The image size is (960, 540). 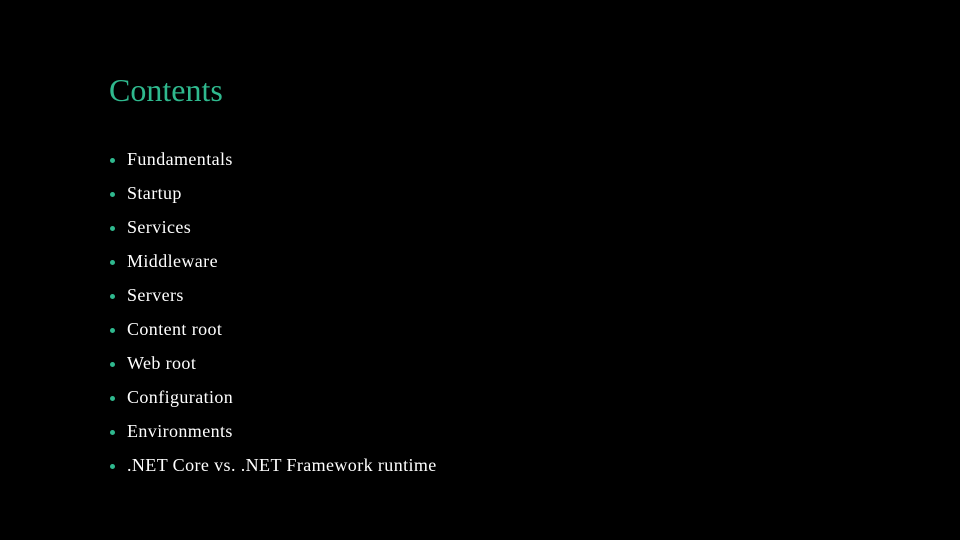 I want to click on list-item-label: Startup, so click(x=154, y=192).